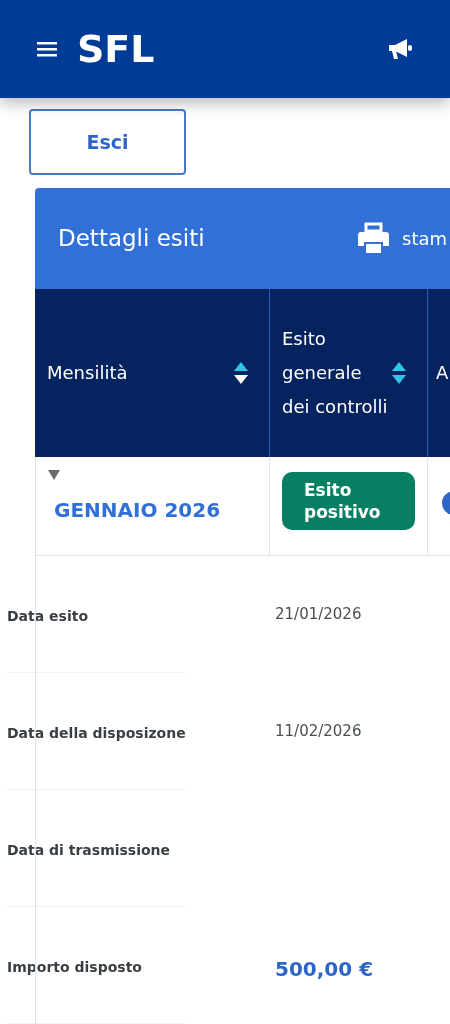 This screenshot has width=450, height=1024. I want to click on detail-value: 500,00 €, so click(324, 969).